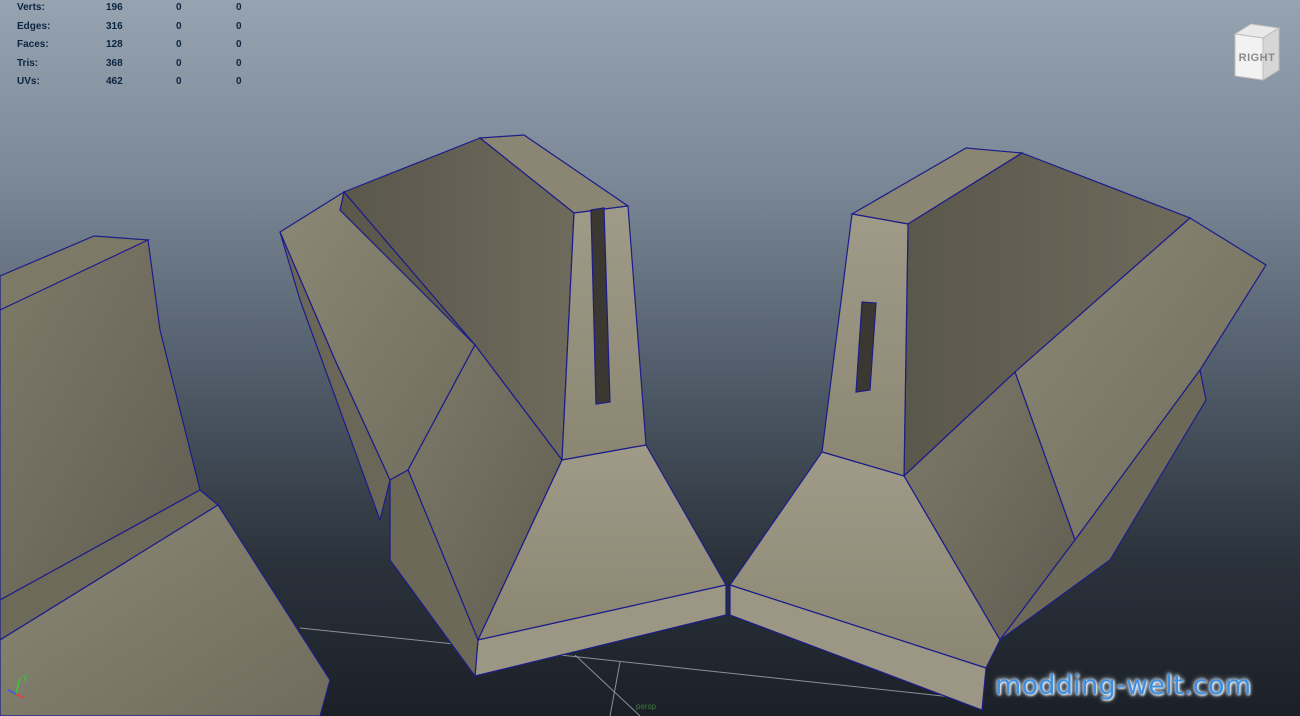 The image size is (1300, 716). I want to click on hud-label: Verts:, so click(31, 7).